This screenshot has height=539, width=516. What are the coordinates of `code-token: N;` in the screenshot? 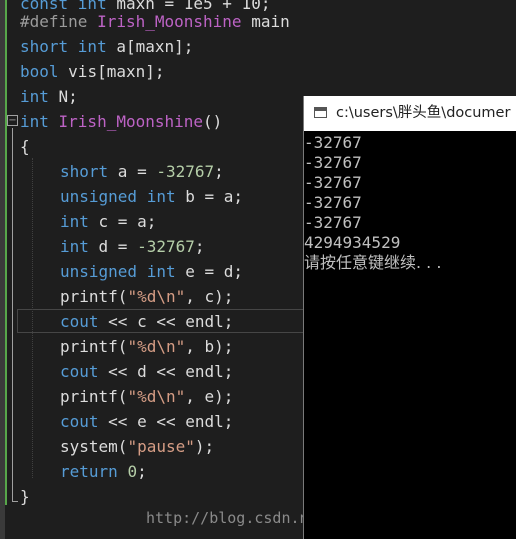 It's located at (68, 96).